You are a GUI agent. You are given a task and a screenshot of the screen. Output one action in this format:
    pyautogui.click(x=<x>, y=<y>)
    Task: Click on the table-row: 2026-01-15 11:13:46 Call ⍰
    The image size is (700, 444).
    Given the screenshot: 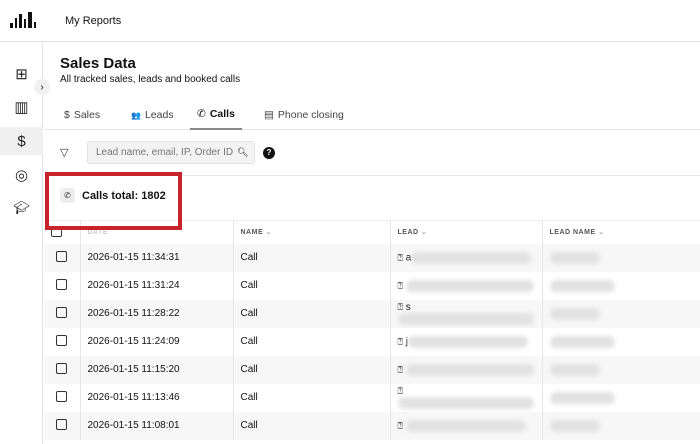 What is the action you would take?
    pyautogui.click(x=372, y=397)
    